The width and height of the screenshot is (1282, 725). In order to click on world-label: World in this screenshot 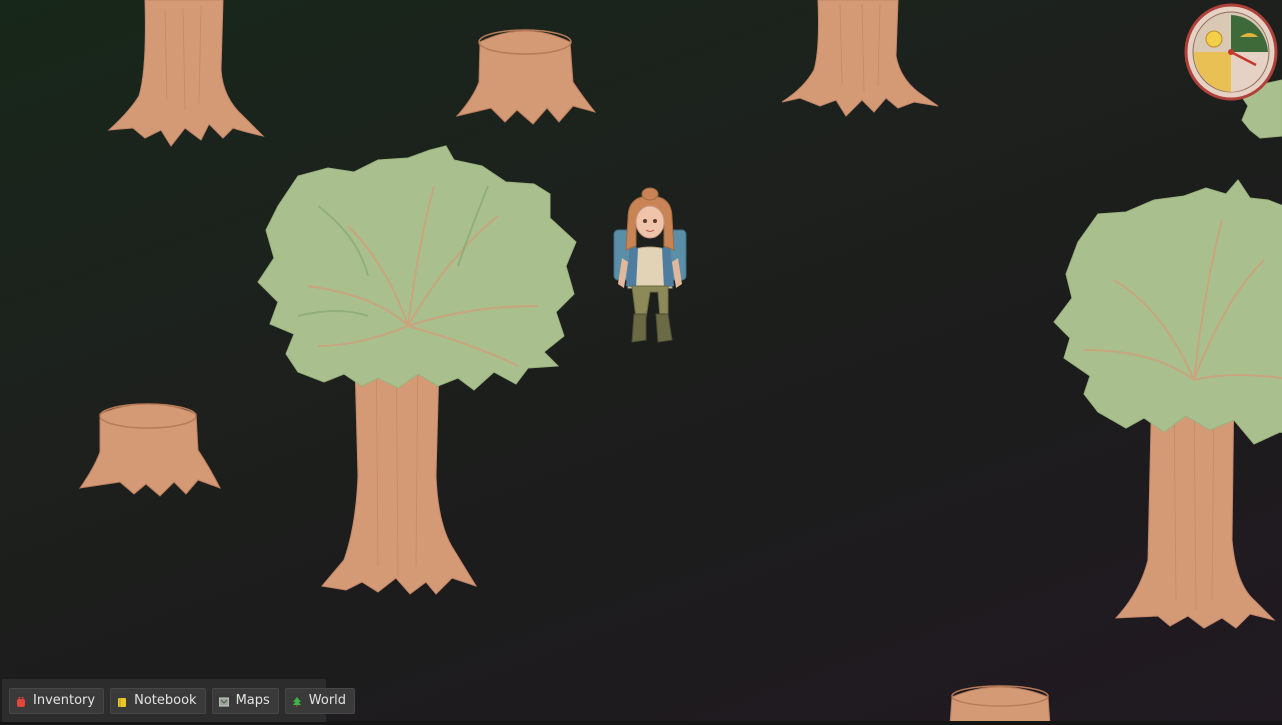, I will do `click(327, 700)`.